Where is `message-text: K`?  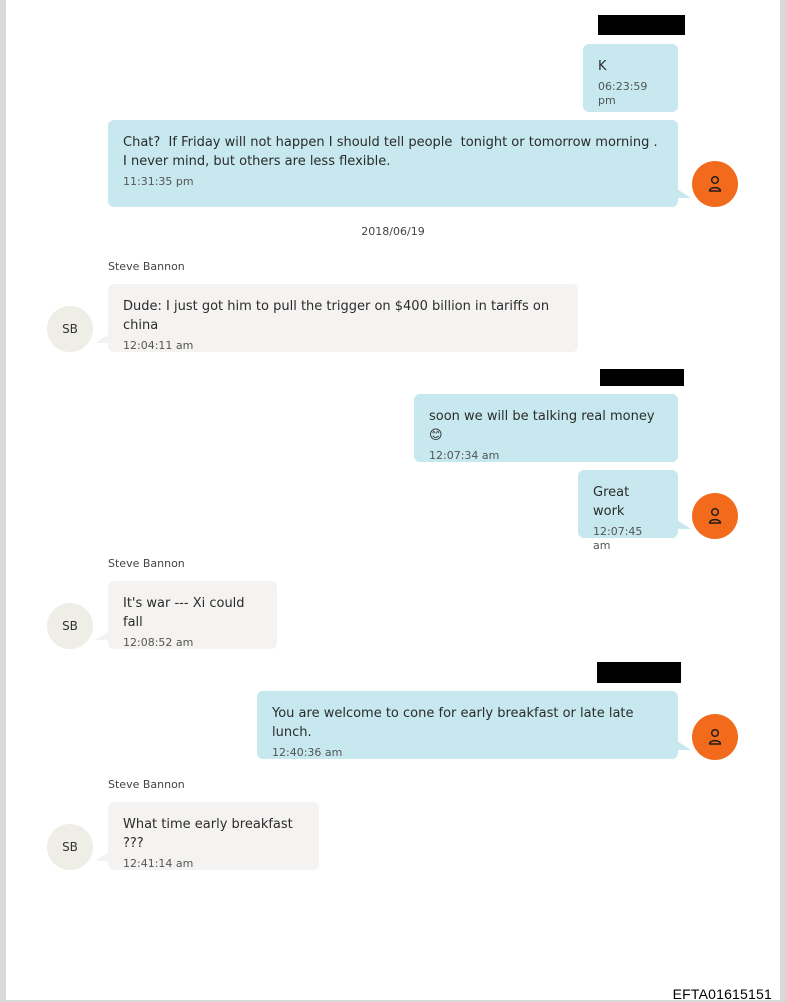
message-text: K is located at coordinates (602, 66).